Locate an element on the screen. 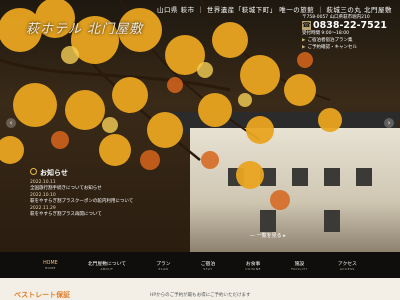  phone-number: ☎ 0838-22-7521 is located at coordinates (349, 25).